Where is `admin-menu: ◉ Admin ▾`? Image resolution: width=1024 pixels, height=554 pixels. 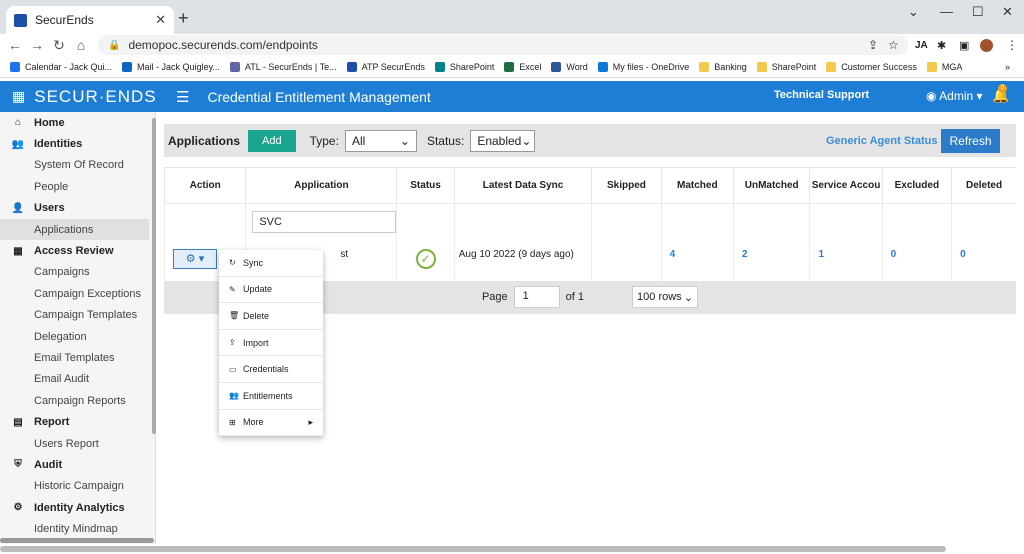
admin-menu: ◉ Admin ▾ is located at coordinates (954, 96).